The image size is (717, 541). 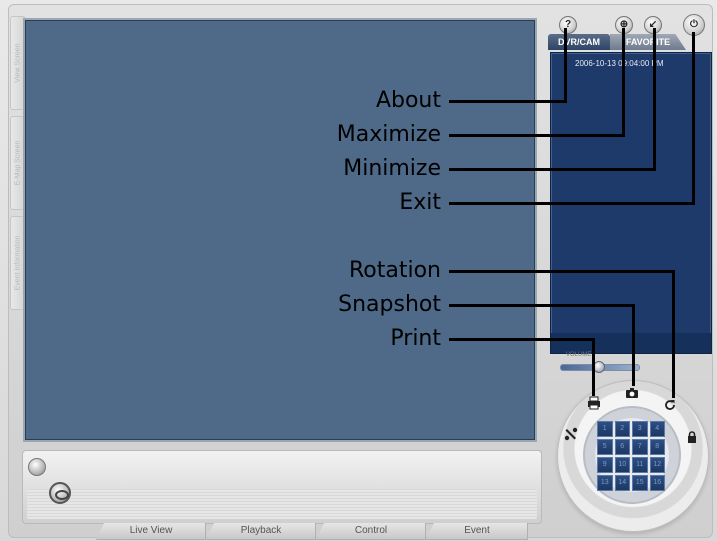 What do you see at coordinates (605, 429) in the screenshot?
I see `channel-button-1: 1` at bounding box center [605, 429].